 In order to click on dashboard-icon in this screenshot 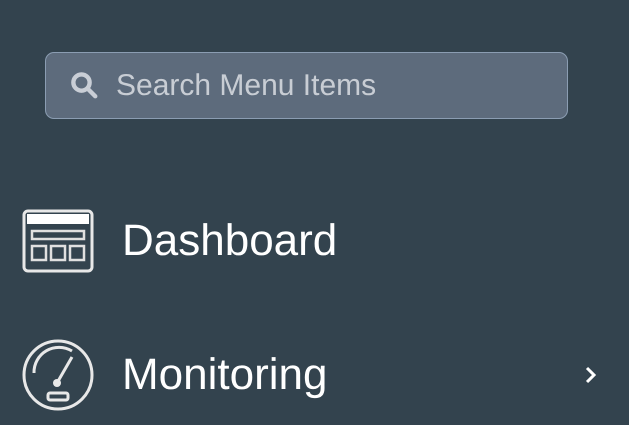, I will do `click(58, 241)`.